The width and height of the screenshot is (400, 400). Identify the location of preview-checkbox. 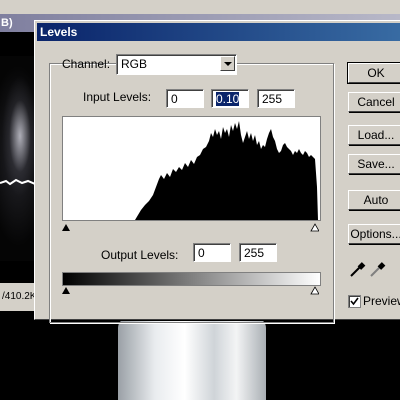
(354, 301).